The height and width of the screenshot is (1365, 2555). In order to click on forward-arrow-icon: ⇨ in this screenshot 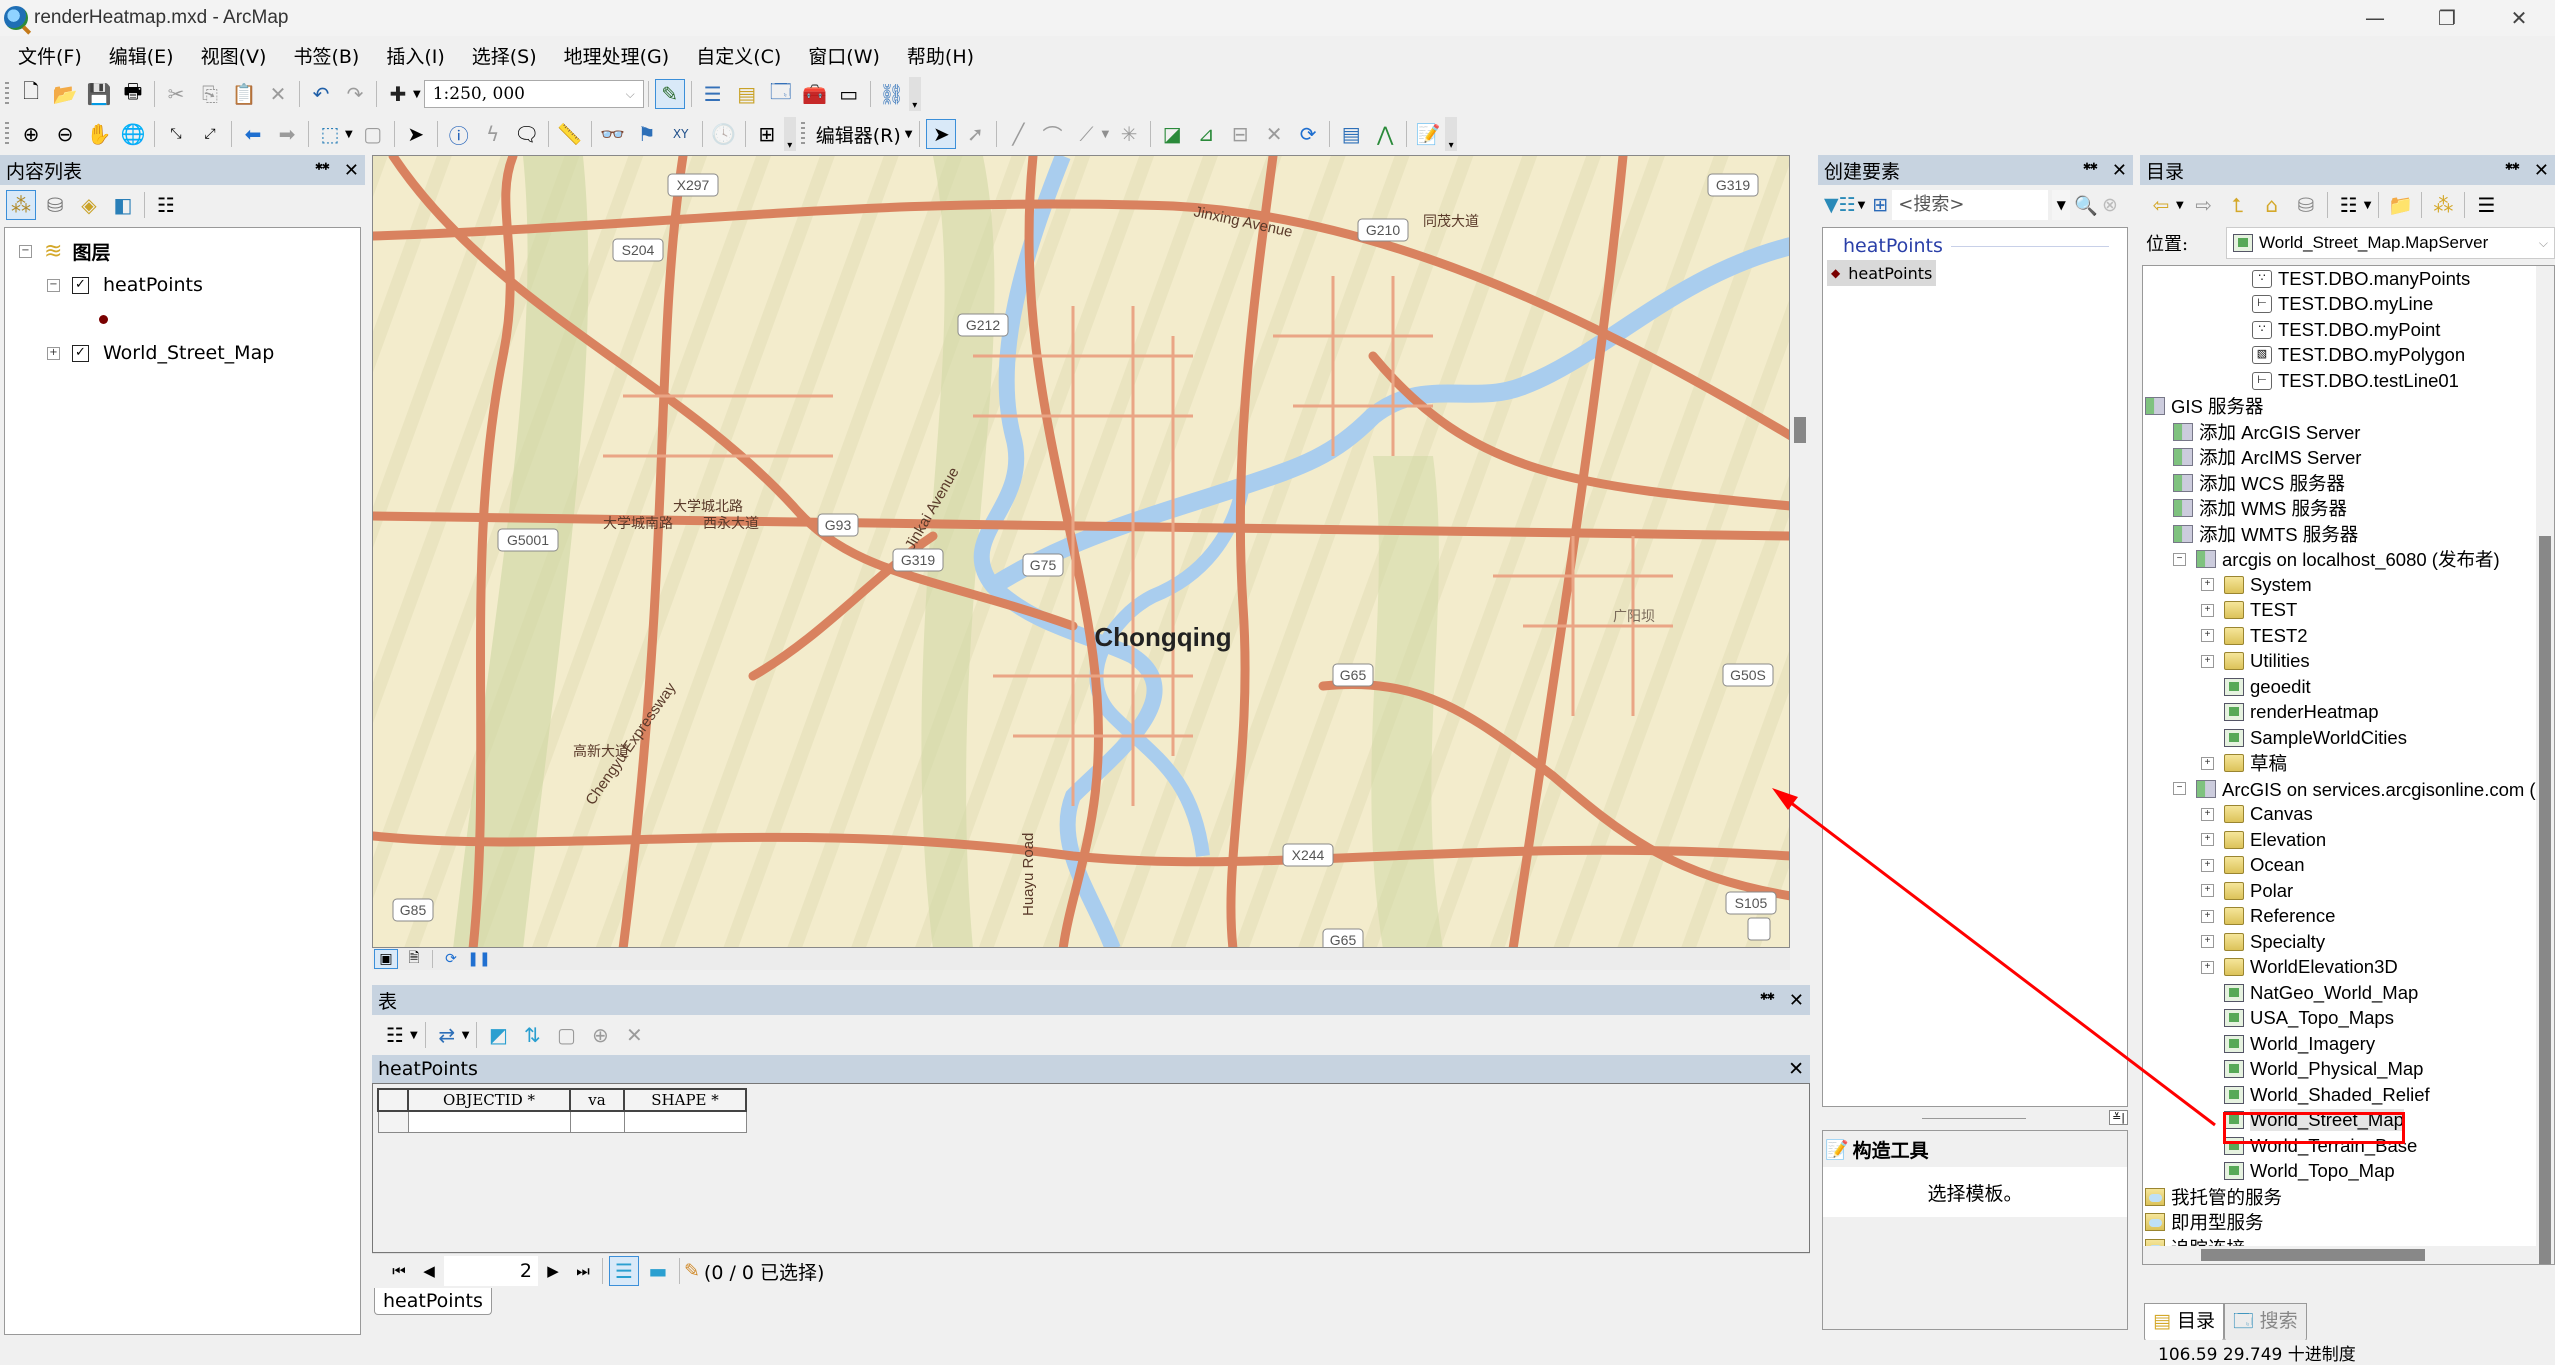, I will do `click(2204, 205)`.